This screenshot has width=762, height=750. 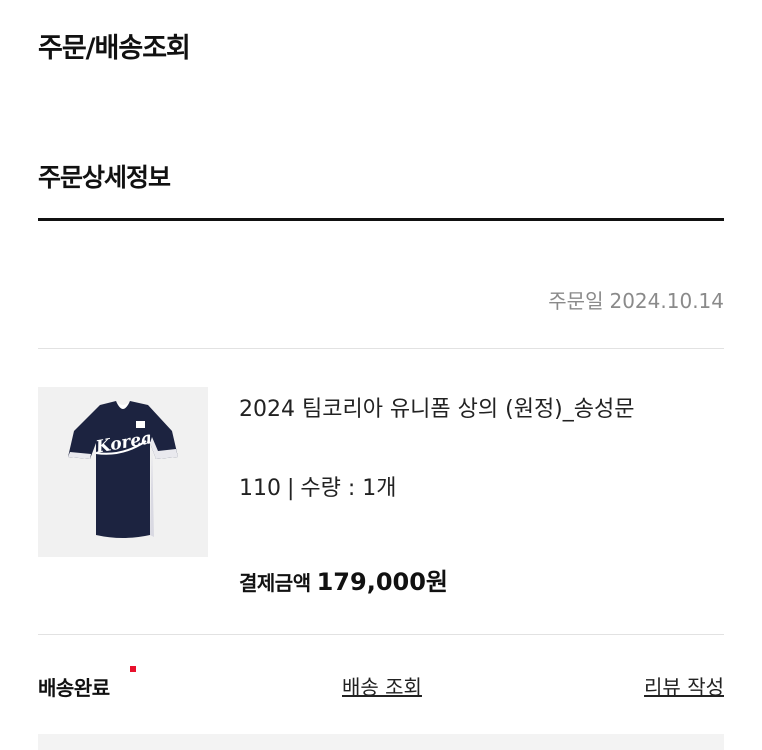 What do you see at coordinates (114, 48) in the screenshot?
I see `page-title: 주문/배송조회` at bounding box center [114, 48].